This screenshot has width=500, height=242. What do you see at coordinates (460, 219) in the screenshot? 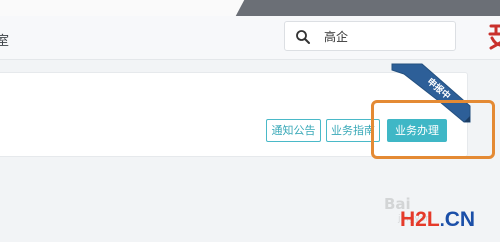
I see `h2l-cn: CN` at bounding box center [460, 219].